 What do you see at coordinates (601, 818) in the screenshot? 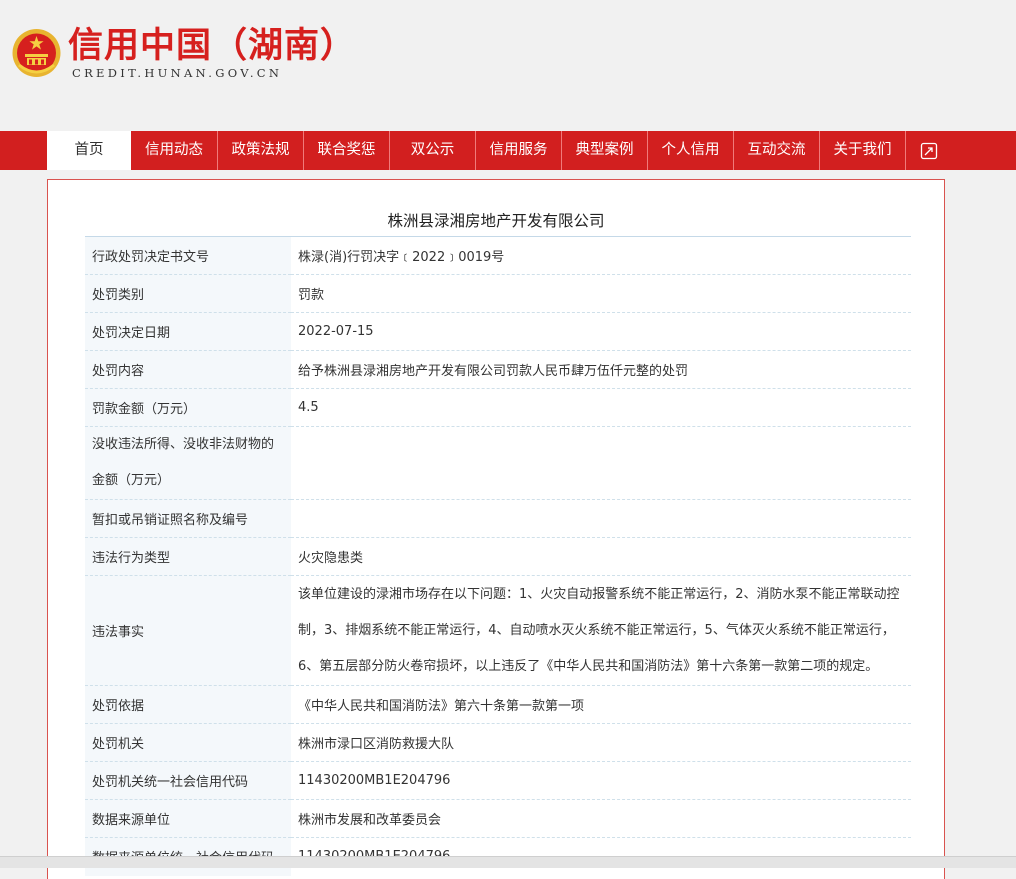
I see `row-value: 株洲市发展和改革委员会` at bounding box center [601, 818].